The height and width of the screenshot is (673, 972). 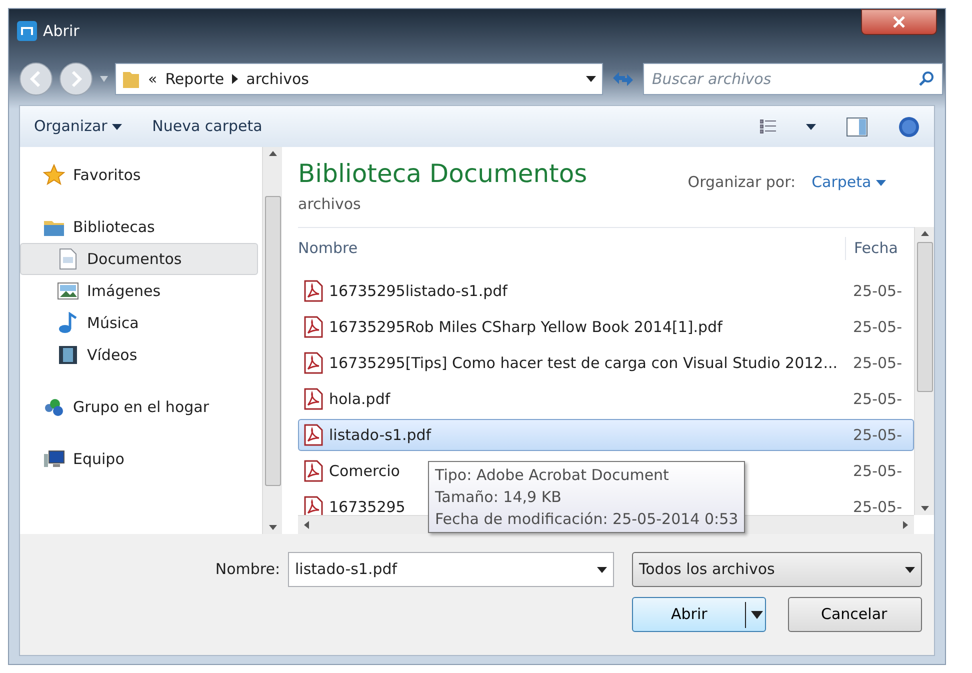 I want to click on file-name: listado-s1.pdf, so click(x=380, y=435).